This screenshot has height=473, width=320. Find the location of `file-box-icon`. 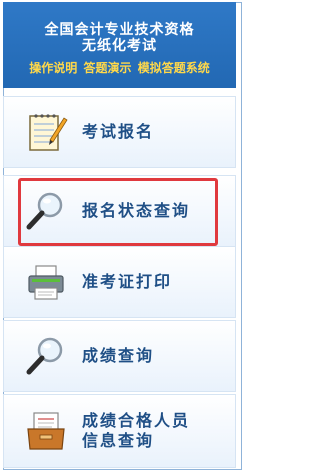

file-box-icon is located at coordinates (46, 431).